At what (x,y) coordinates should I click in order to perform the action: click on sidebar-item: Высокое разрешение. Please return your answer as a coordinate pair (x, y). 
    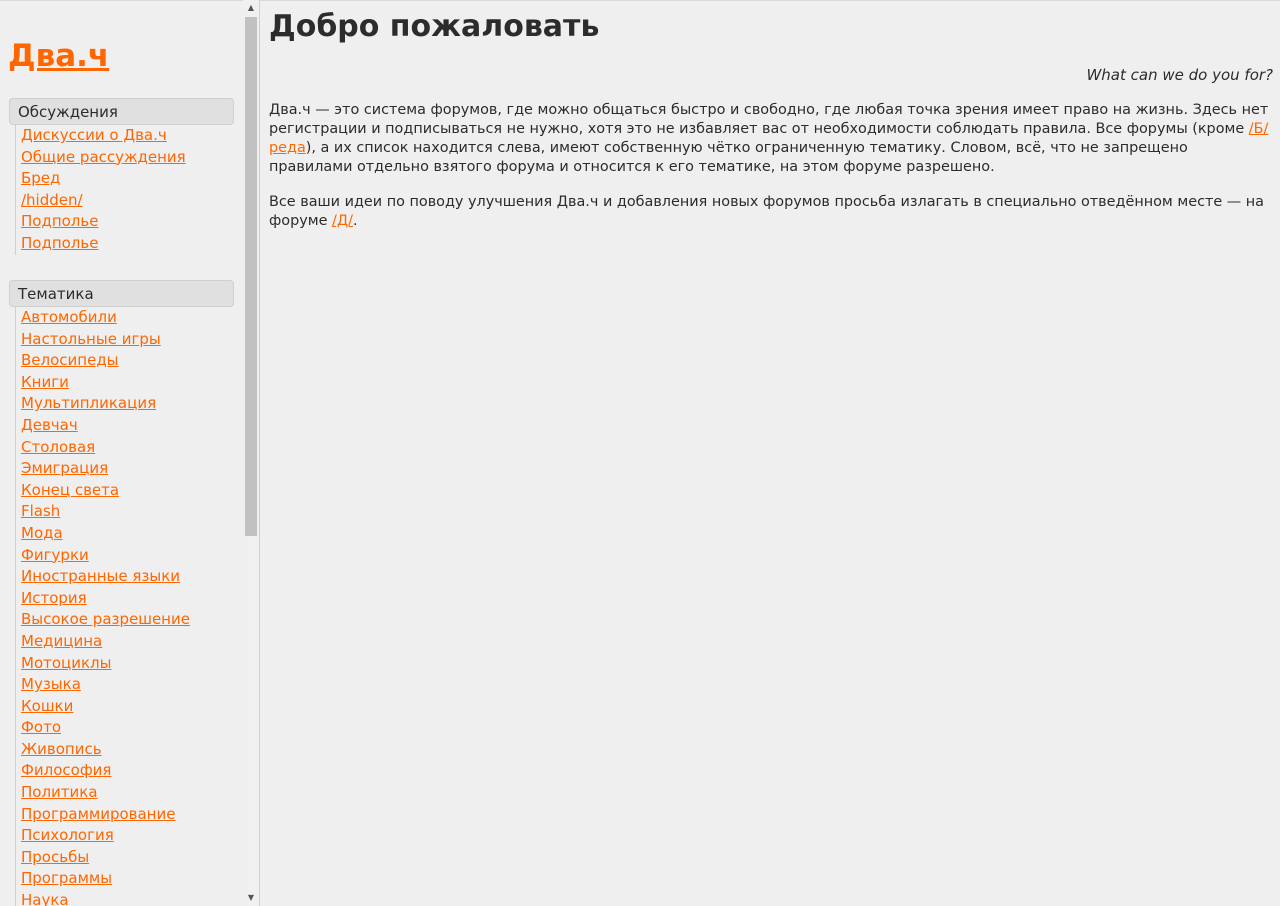
    Looking at the image, I should click on (127, 620).